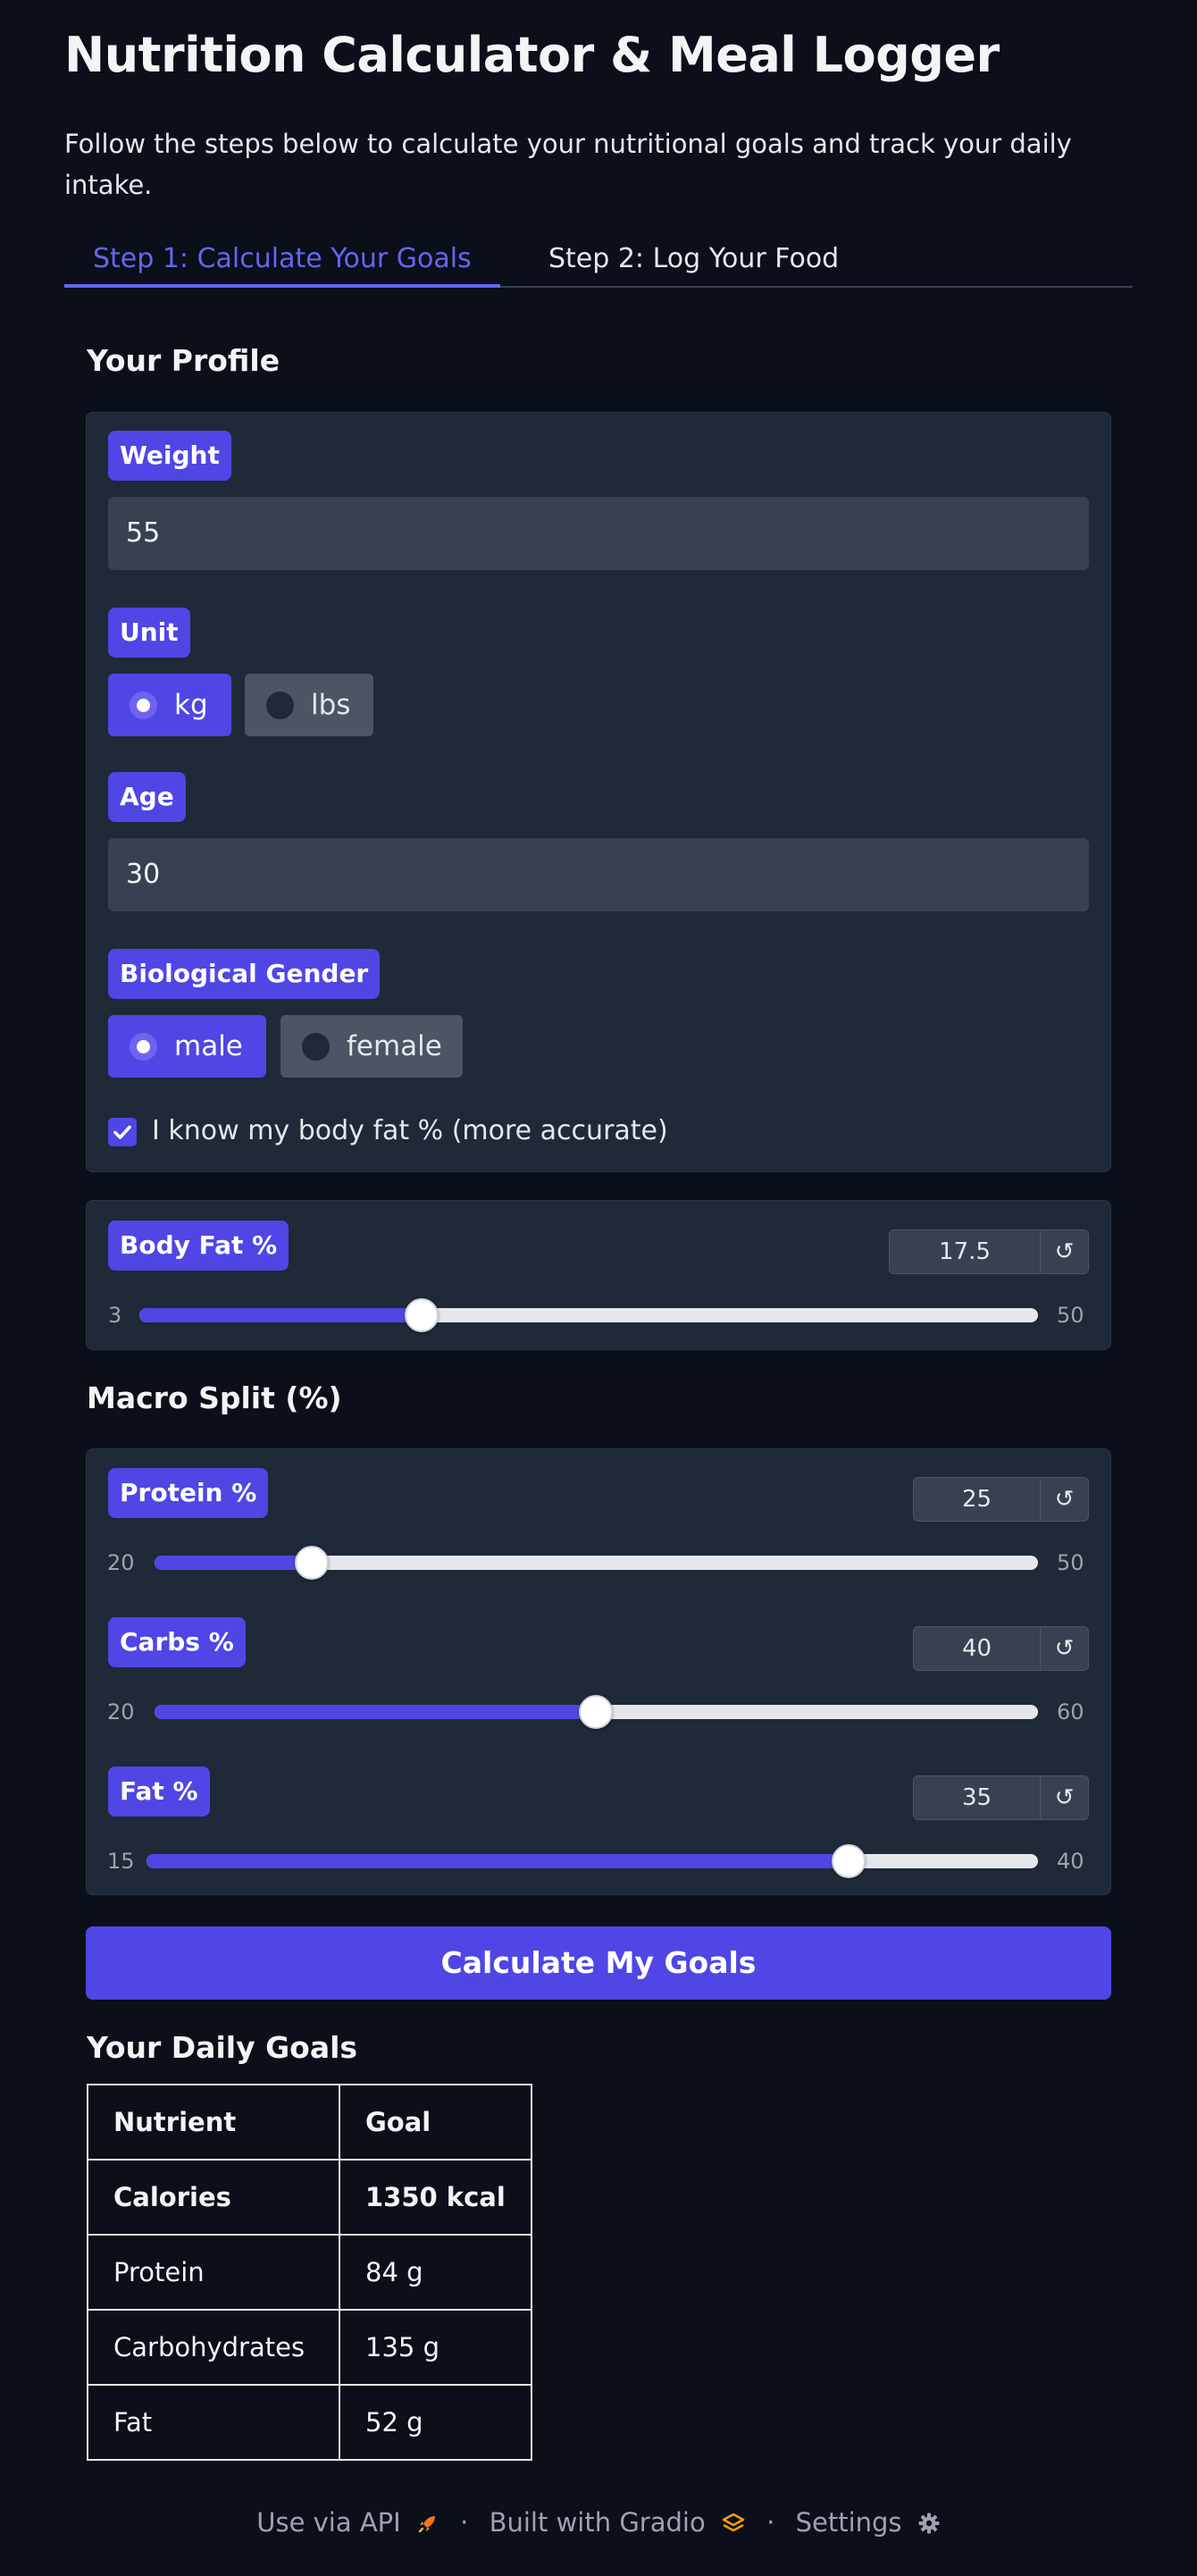  What do you see at coordinates (149, 633) in the screenshot?
I see `unit-label: Unit` at bounding box center [149, 633].